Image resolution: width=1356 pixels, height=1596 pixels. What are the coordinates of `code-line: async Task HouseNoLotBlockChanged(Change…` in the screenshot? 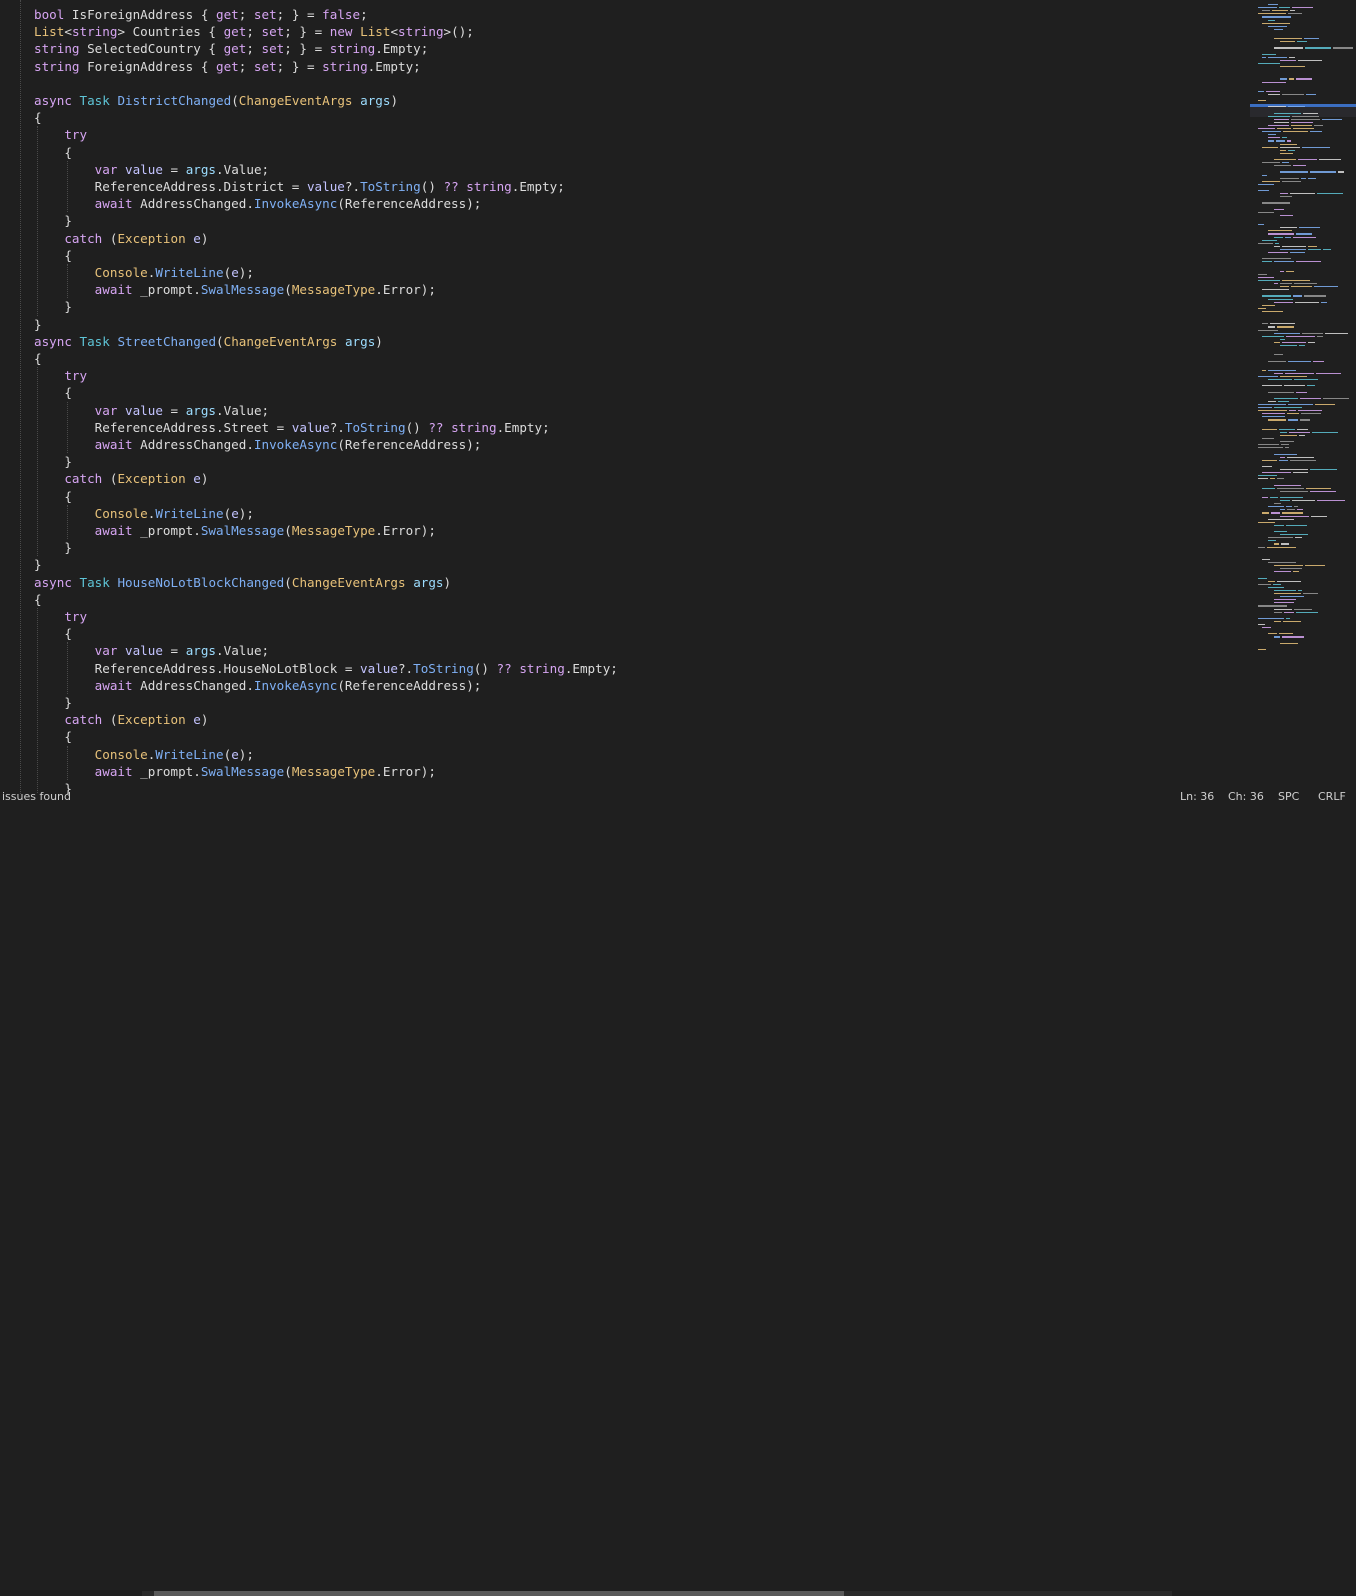 It's located at (242, 582).